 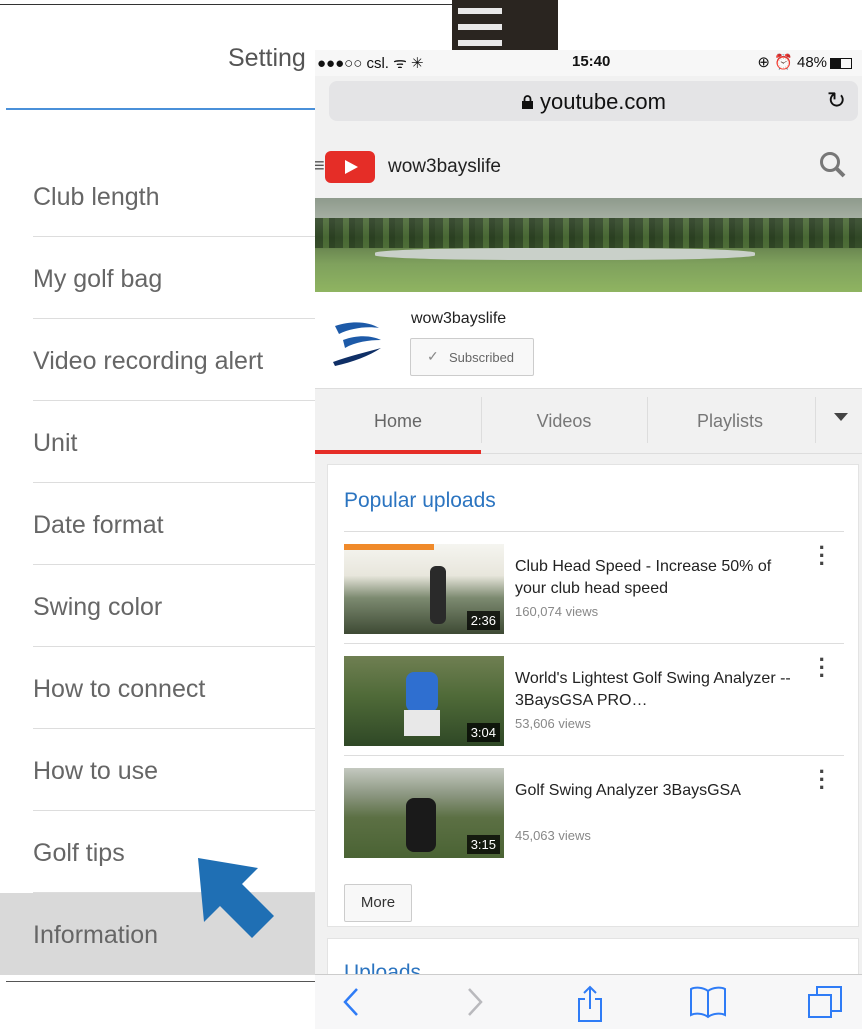 I want to click on status-bar: ●●●○○ csl. ᯤ ✳ 15:40 ⊕ ⏰ 48%, so click(x=588, y=63).